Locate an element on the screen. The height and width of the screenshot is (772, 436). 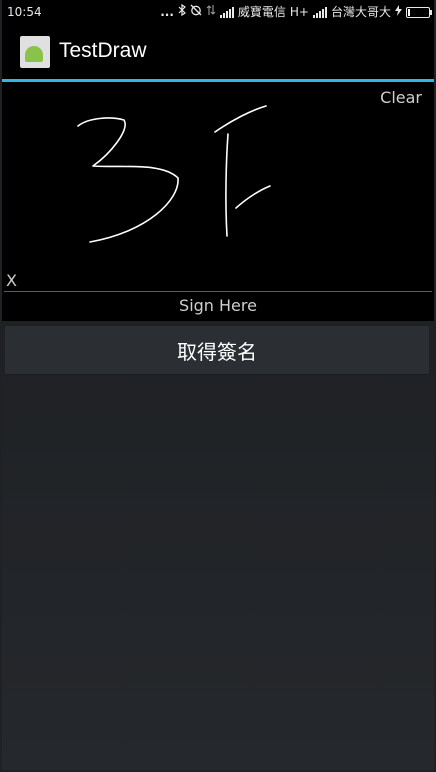
get-signature-button: 取得簽名 is located at coordinates (217, 350).